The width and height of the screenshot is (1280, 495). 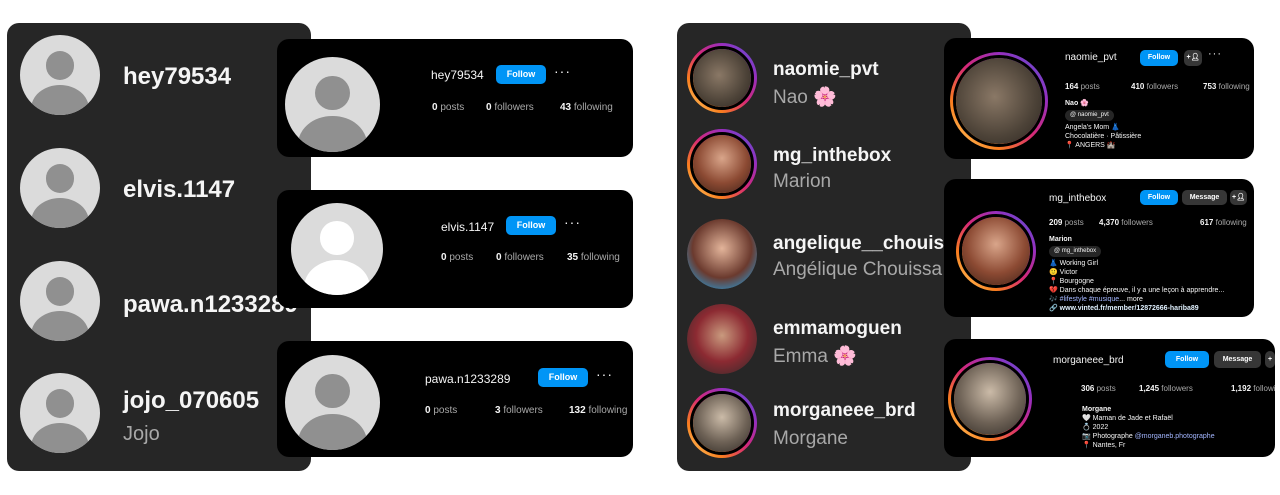 What do you see at coordinates (1270, 359) in the screenshot?
I see `add-user-icon: +` at bounding box center [1270, 359].